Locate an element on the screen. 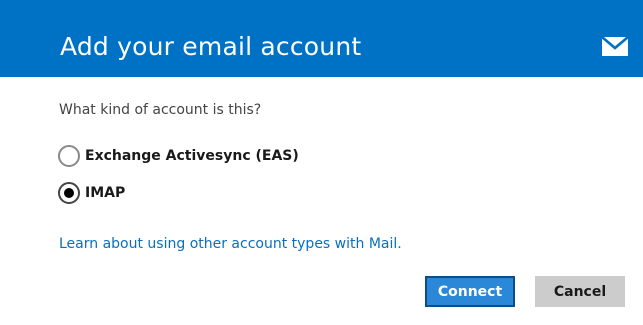 Image resolution: width=643 pixels, height=325 pixels. radio-label-imap: IMAP is located at coordinates (105, 193).